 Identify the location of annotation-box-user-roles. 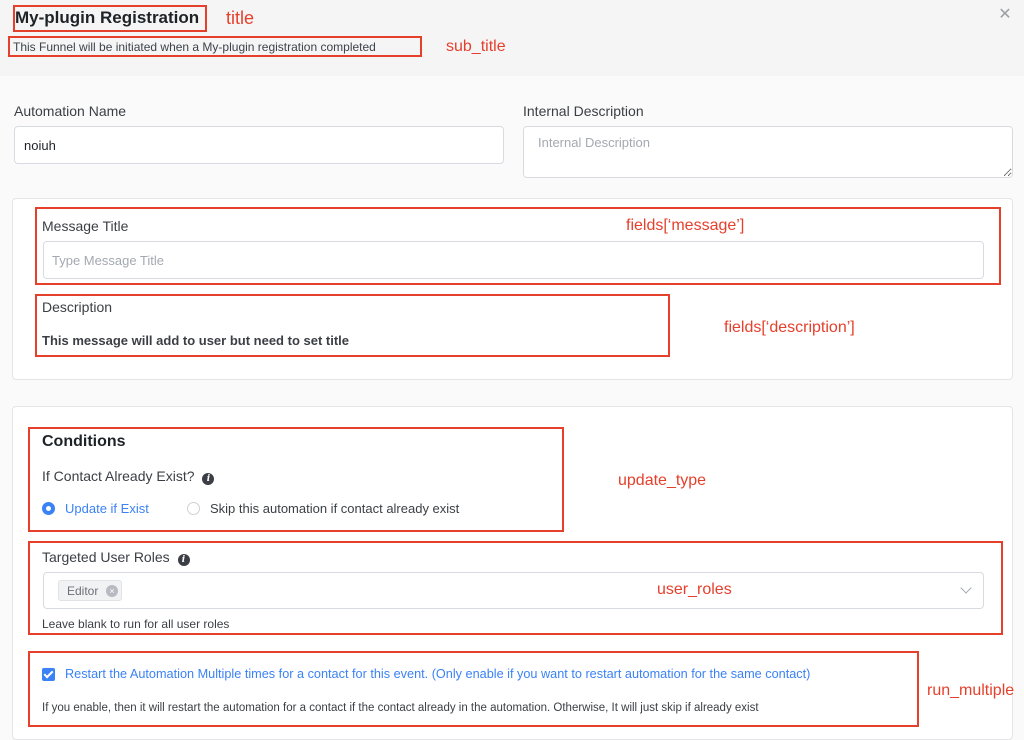
(515, 588).